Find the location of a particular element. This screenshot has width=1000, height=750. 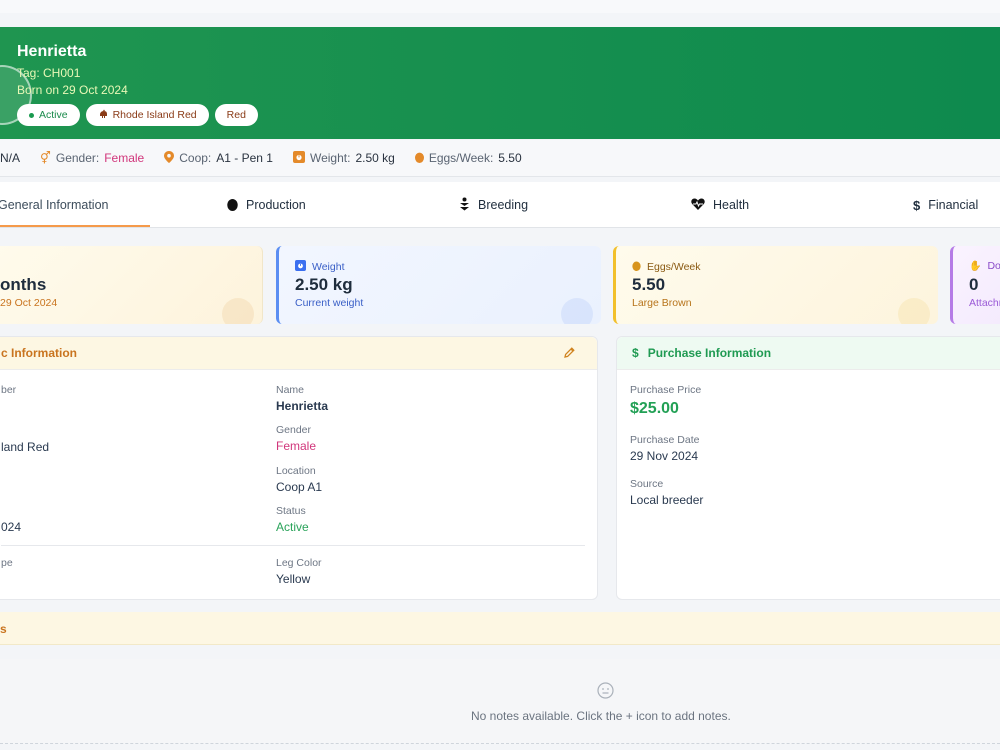

source-value: Local breeder is located at coordinates (667, 500).